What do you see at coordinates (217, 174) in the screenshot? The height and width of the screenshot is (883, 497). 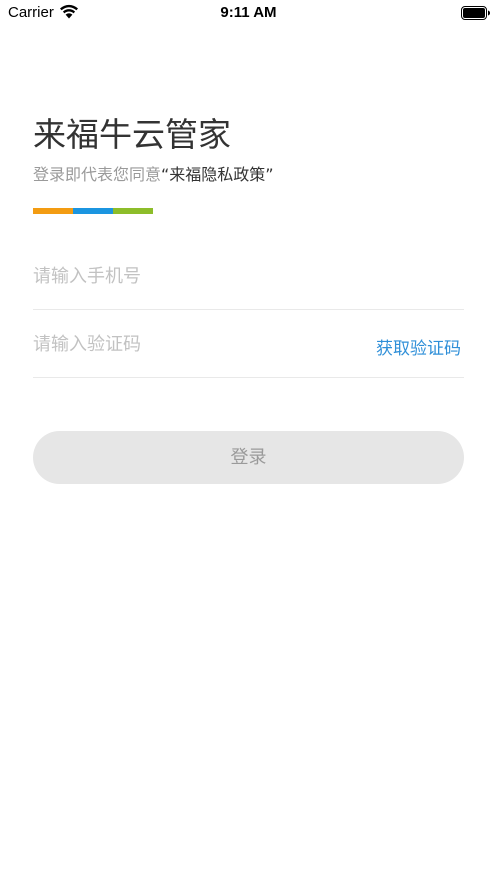 I see `privacy-policy-link: “来福隐私政策”` at bounding box center [217, 174].